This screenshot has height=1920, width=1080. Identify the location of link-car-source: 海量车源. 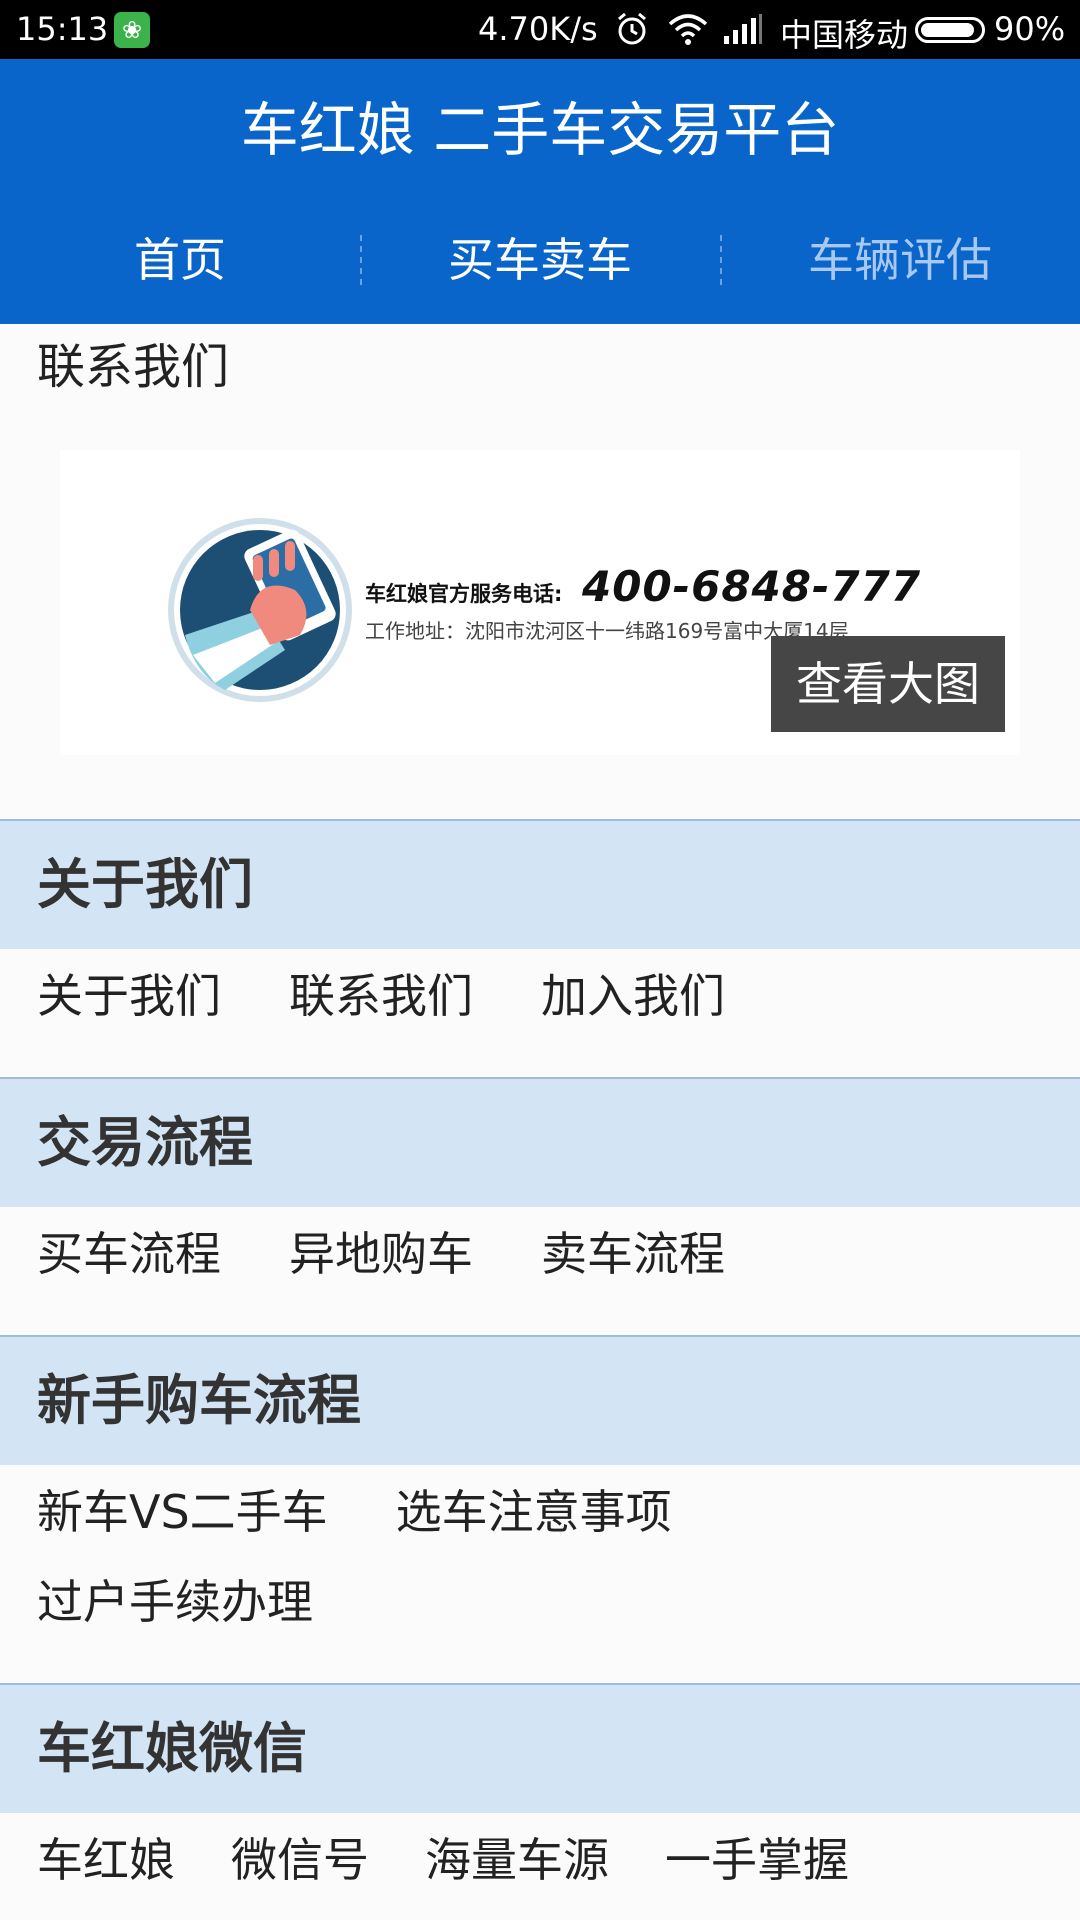
(517, 1860).